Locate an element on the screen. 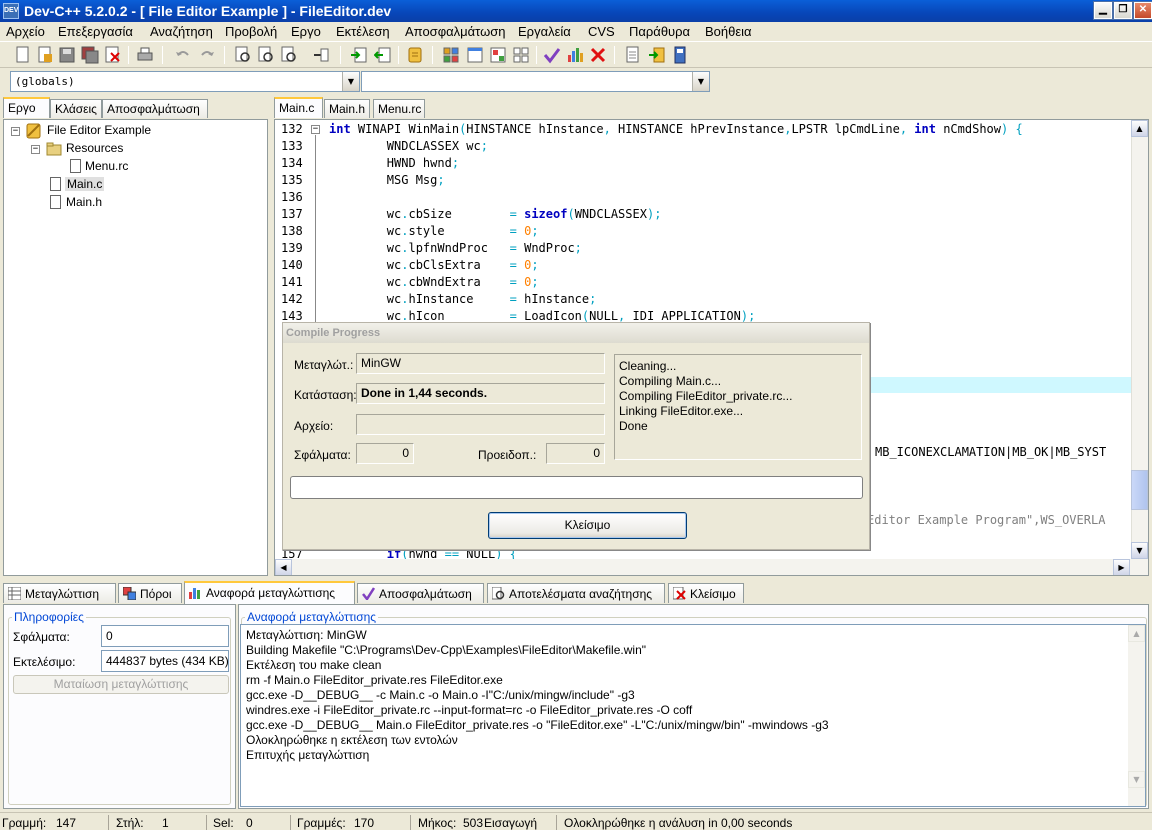 This screenshot has height=830, width=1152. tab-main-h: Main.h is located at coordinates (347, 108).